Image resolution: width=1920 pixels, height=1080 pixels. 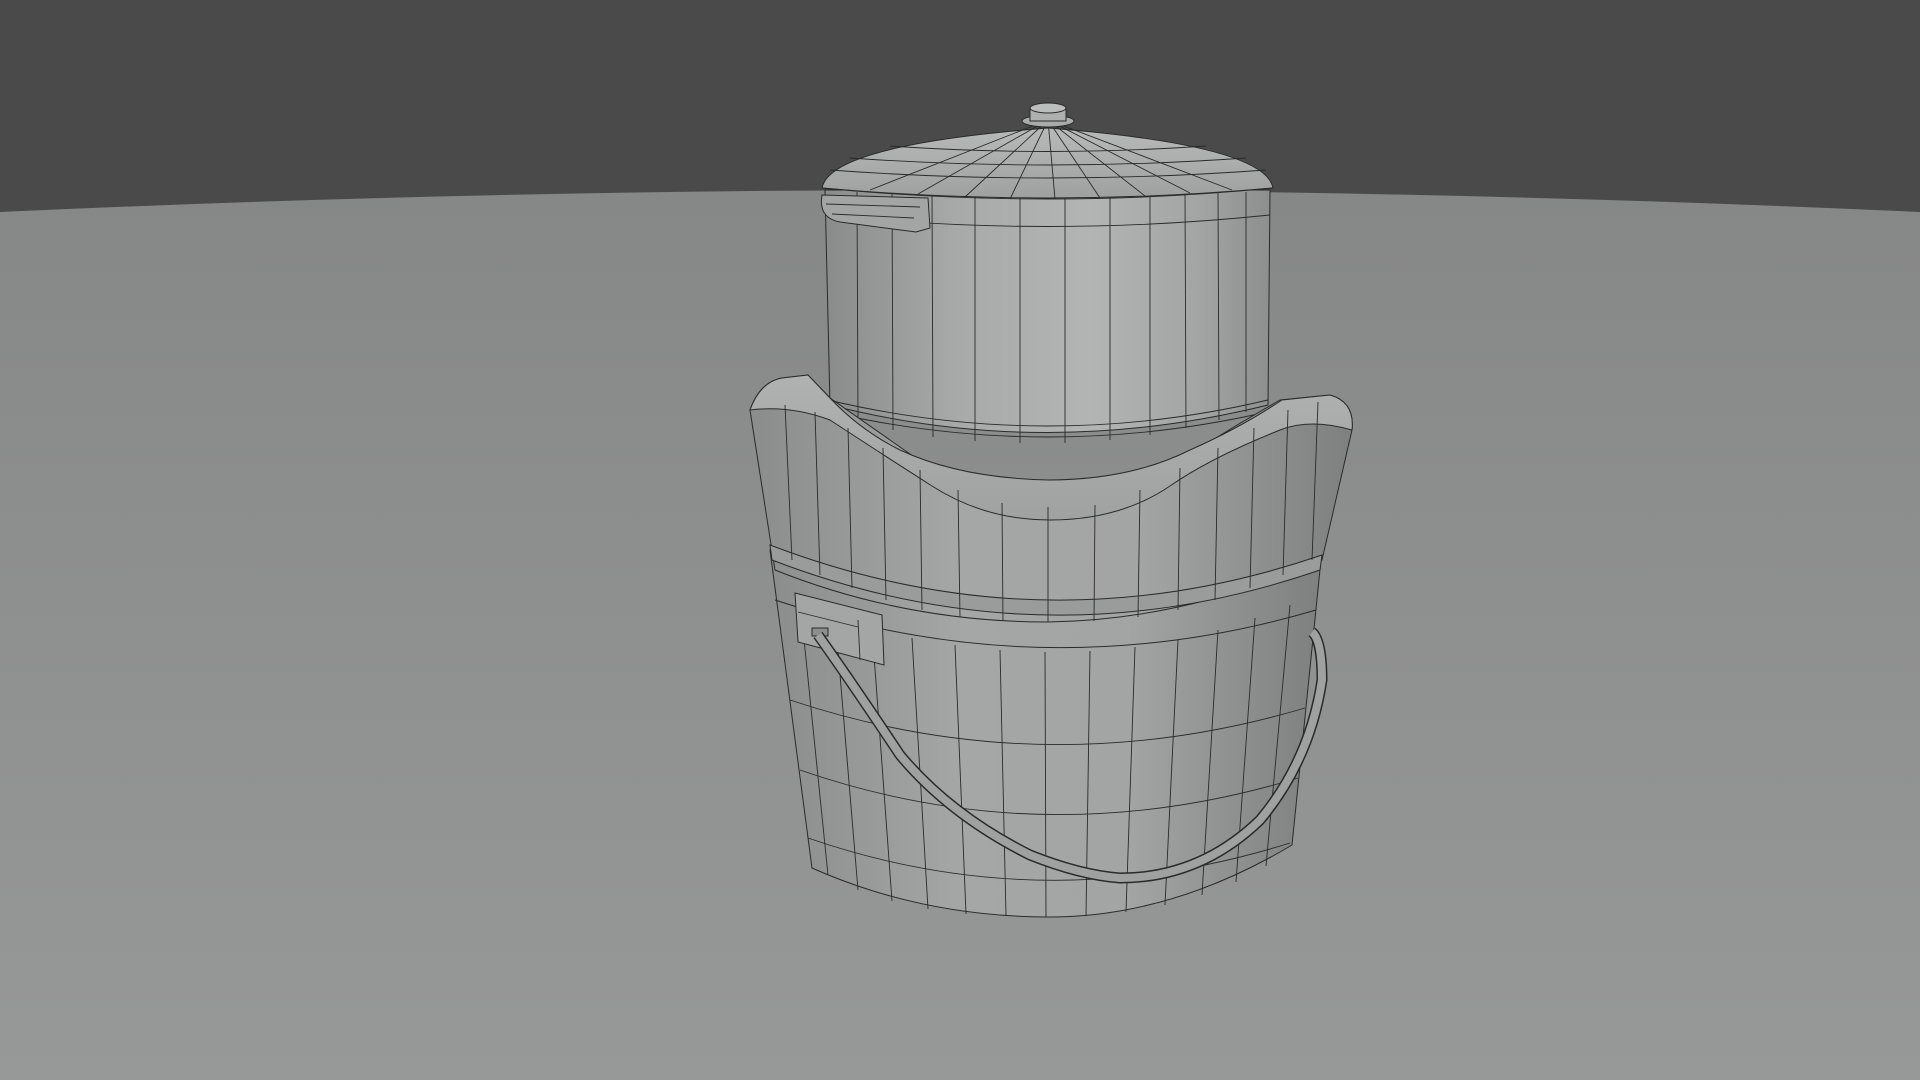 What do you see at coordinates (1047, 272) in the screenshot?
I see `cooking-pot` at bounding box center [1047, 272].